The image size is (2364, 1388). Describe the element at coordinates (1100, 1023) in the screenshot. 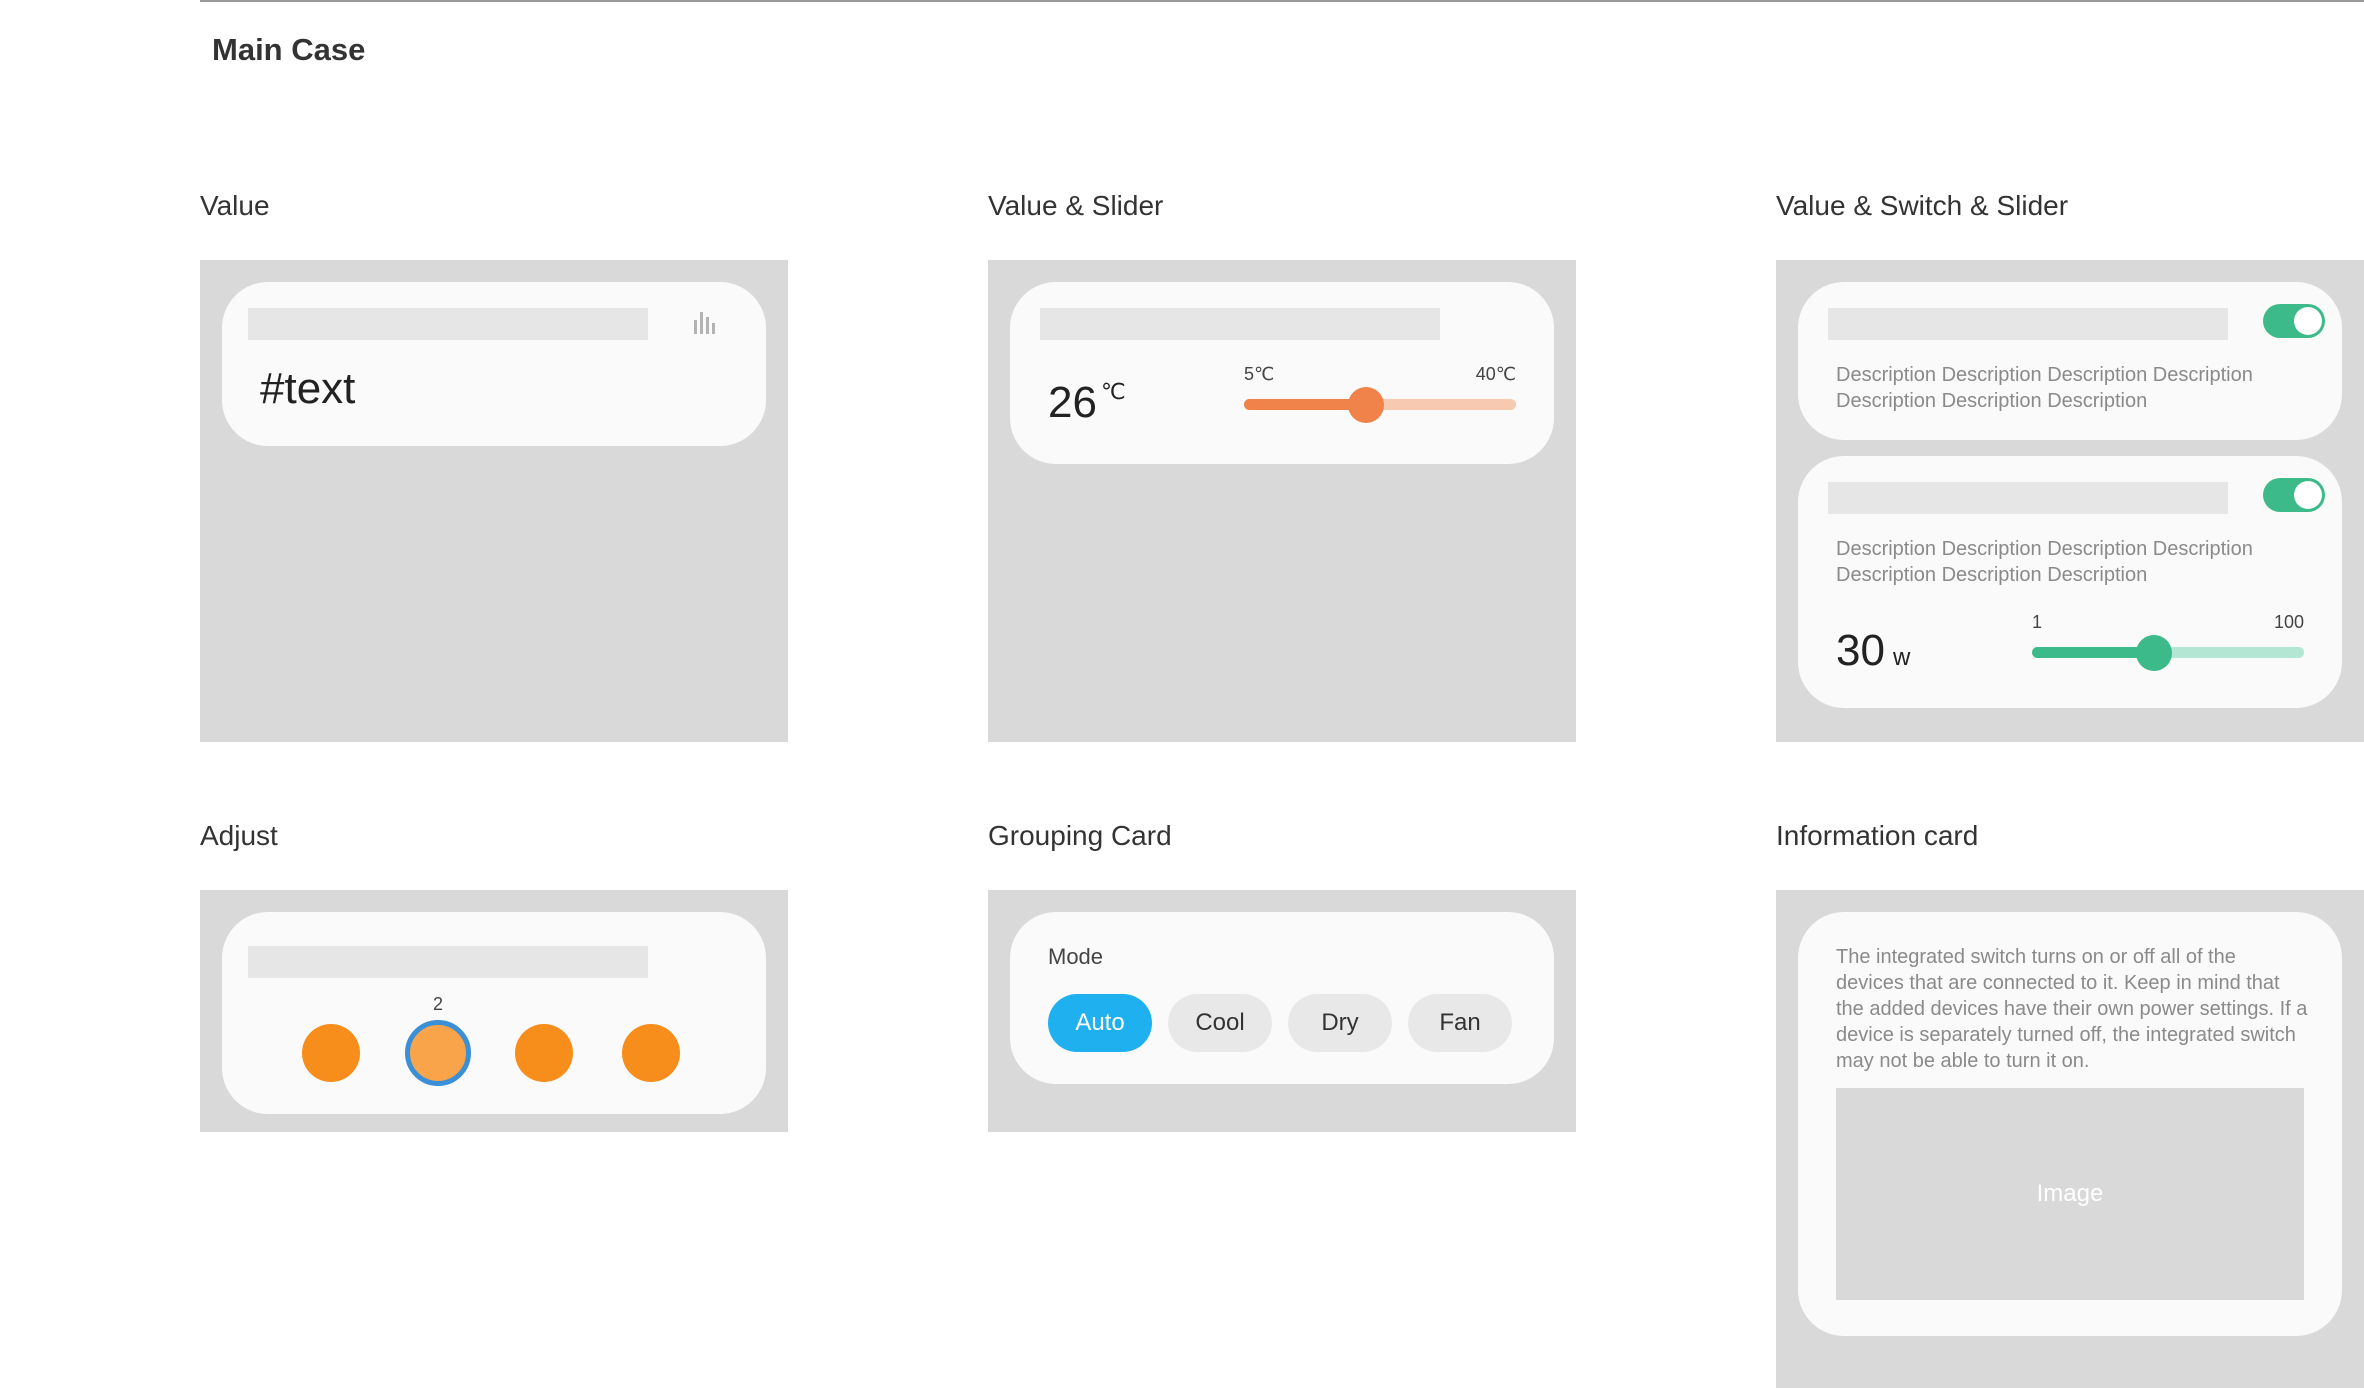

I see `mode-chip-auto: Auto` at that location.